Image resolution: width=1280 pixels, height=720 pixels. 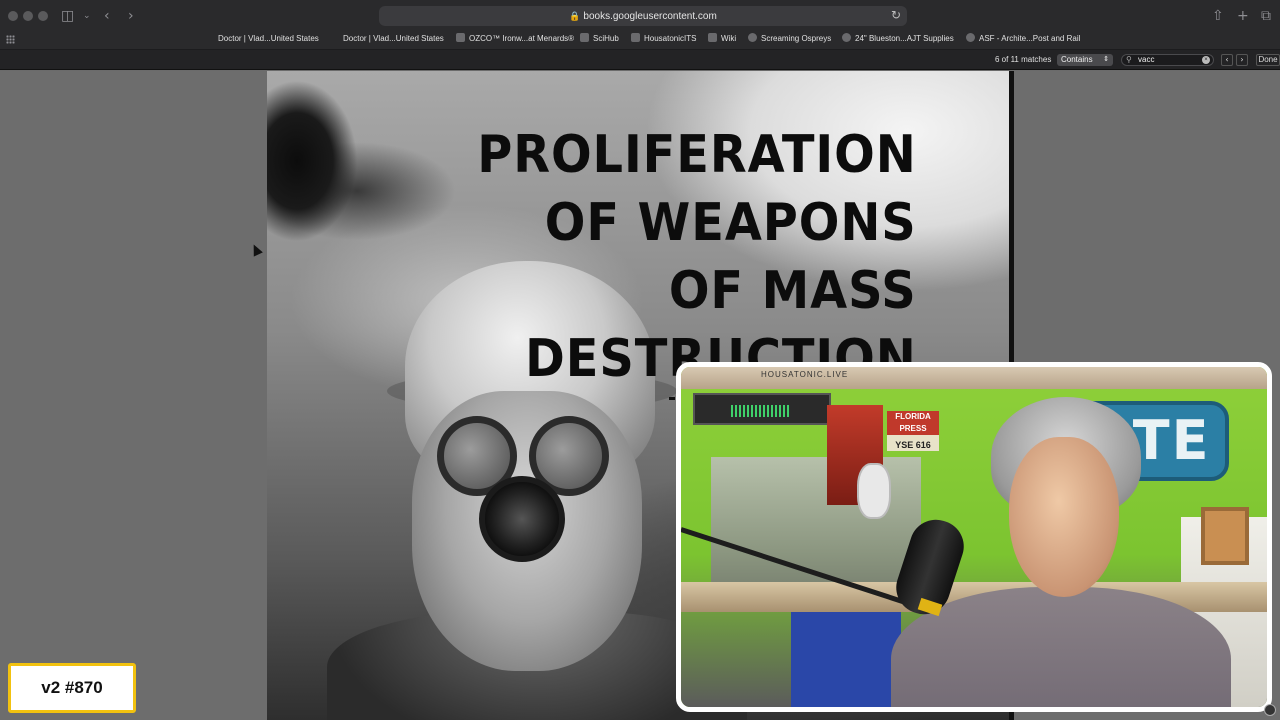 What do you see at coordinates (13, 16) in the screenshot?
I see `close-window-button` at bounding box center [13, 16].